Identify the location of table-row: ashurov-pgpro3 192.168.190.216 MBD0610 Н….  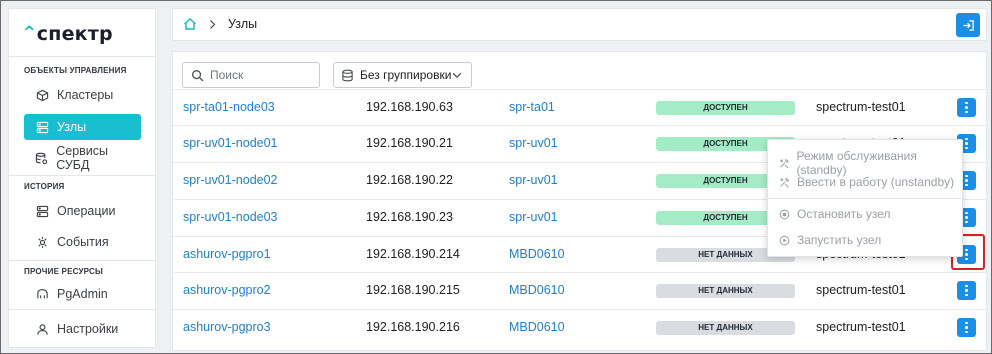
(579, 327).